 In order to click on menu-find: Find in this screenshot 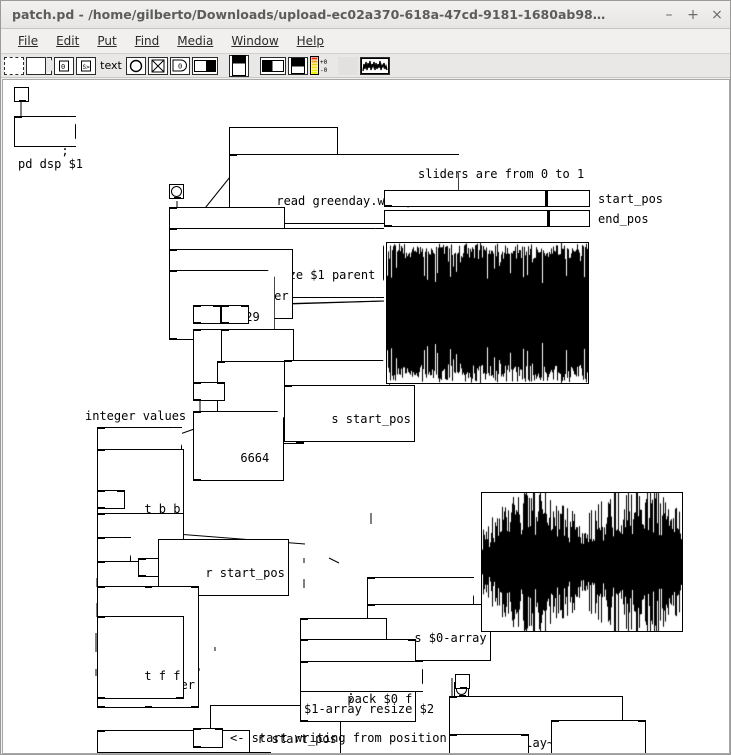, I will do `click(147, 41)`.